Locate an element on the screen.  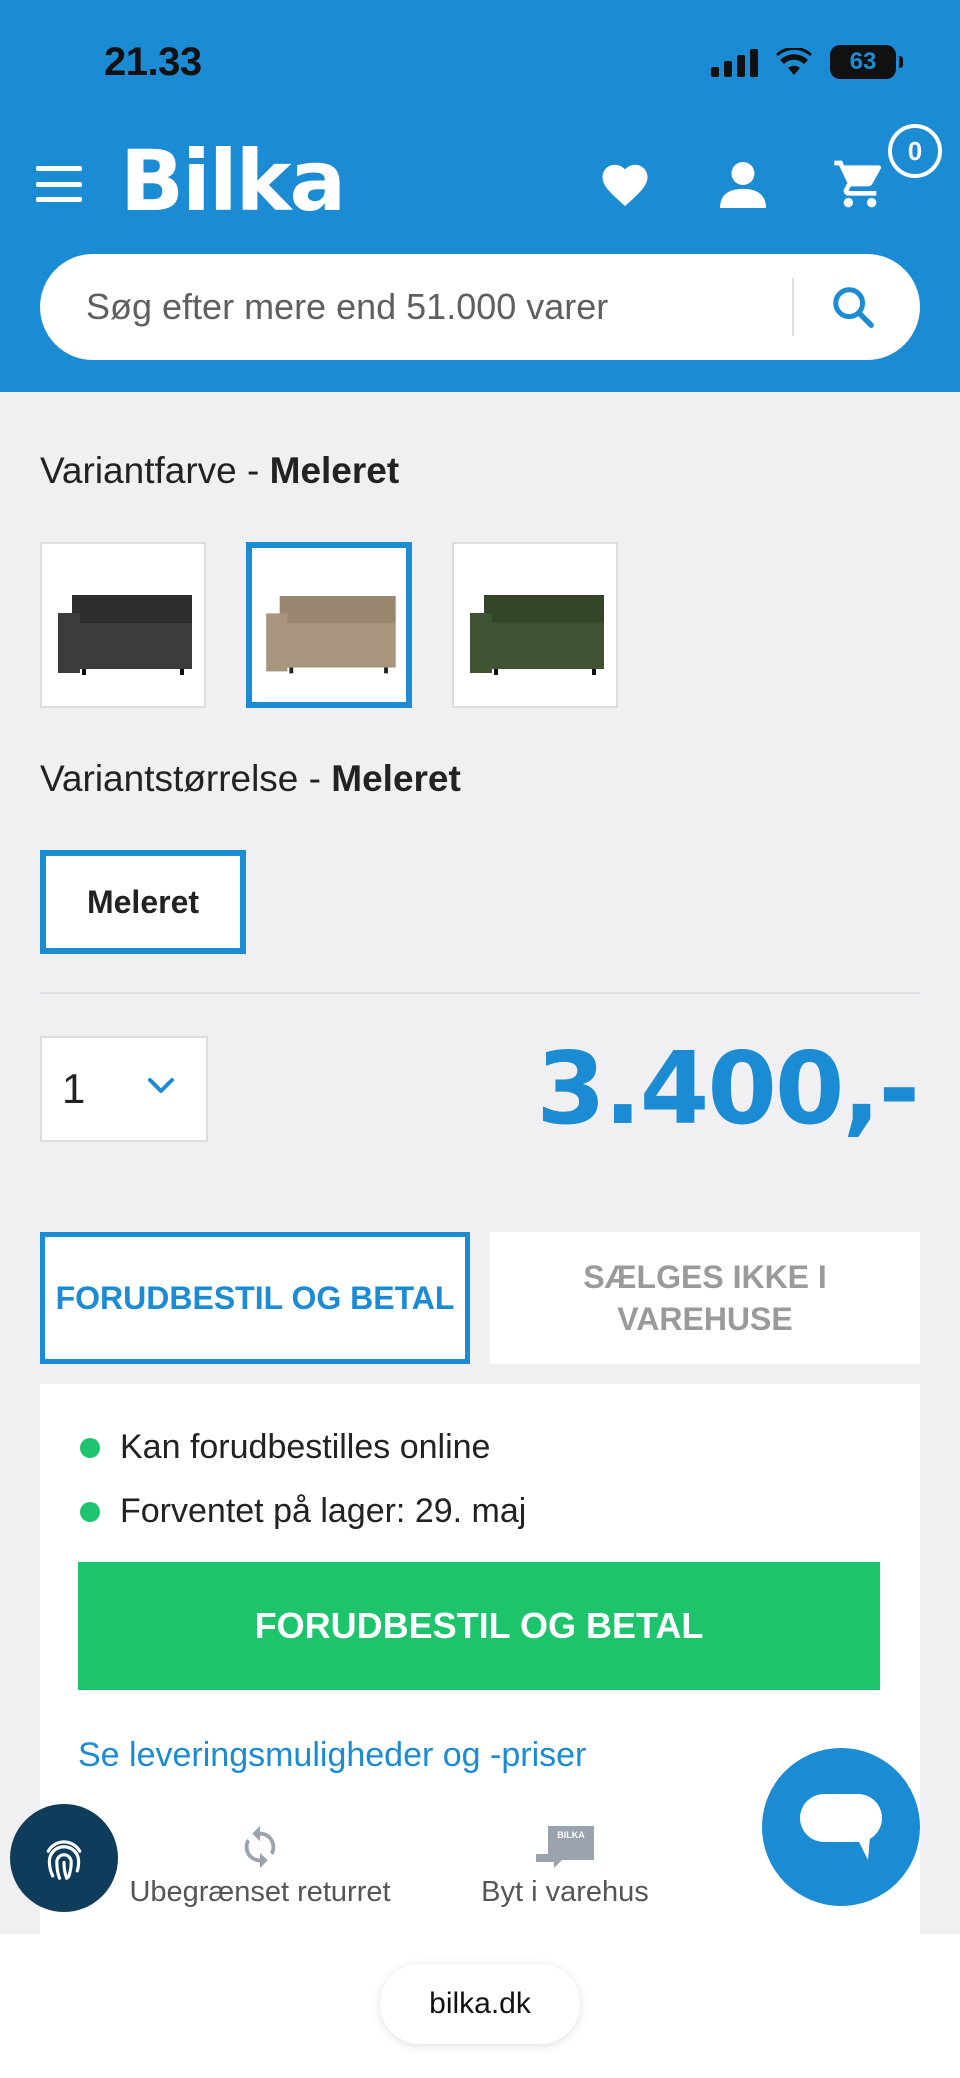
search-input is located at coordinates (446, 307).